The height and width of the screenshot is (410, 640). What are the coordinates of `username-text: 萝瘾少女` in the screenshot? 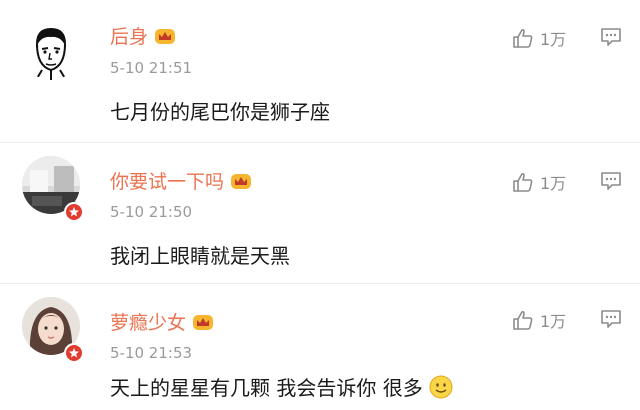 It's located at (148, 321).